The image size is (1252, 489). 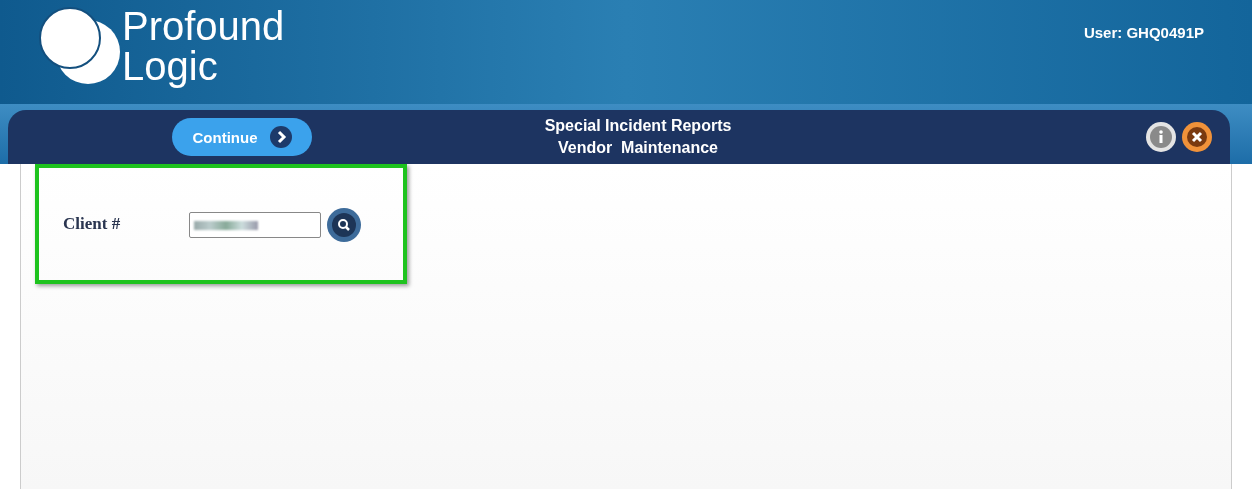 What do you see at coordinates (1197, 137) in the screenshot?
I see `close-icon` at bounding box center [1197, 137].